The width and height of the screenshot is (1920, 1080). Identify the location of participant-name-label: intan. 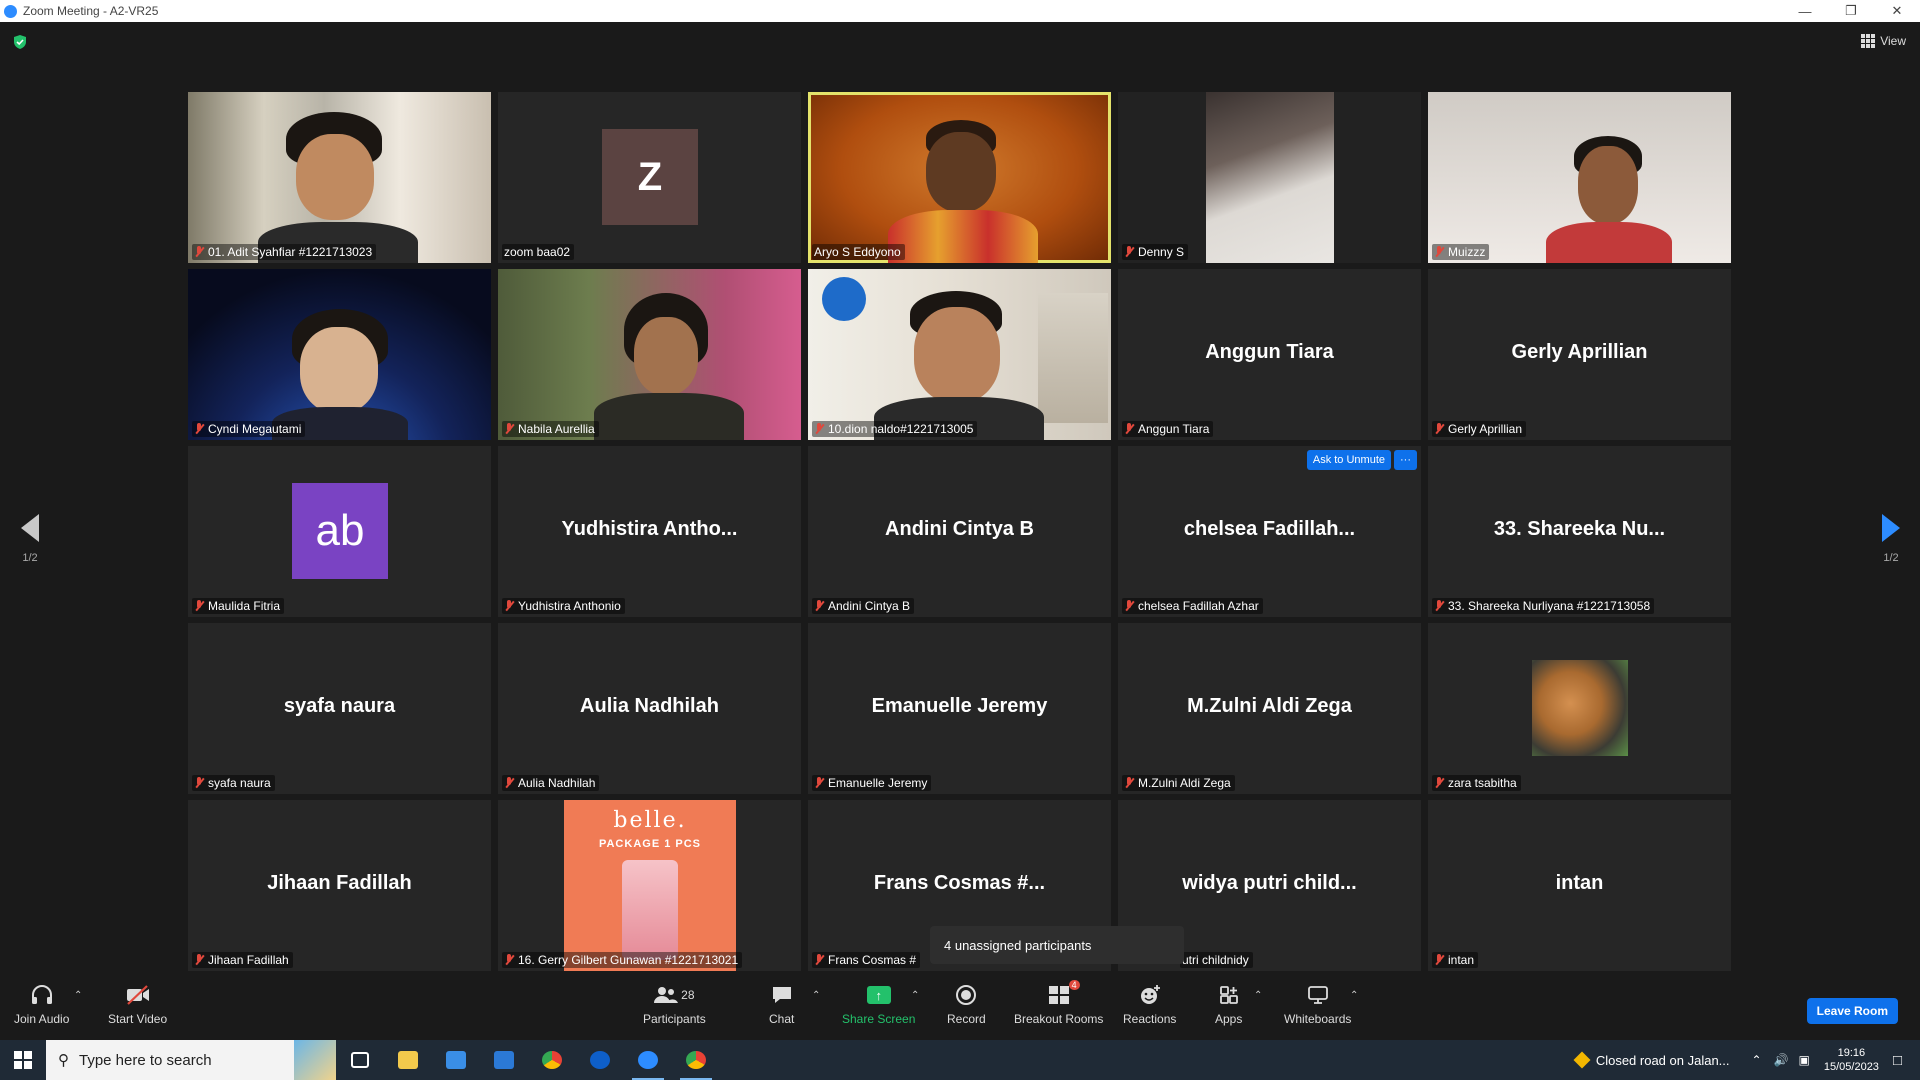
(1455, 960).